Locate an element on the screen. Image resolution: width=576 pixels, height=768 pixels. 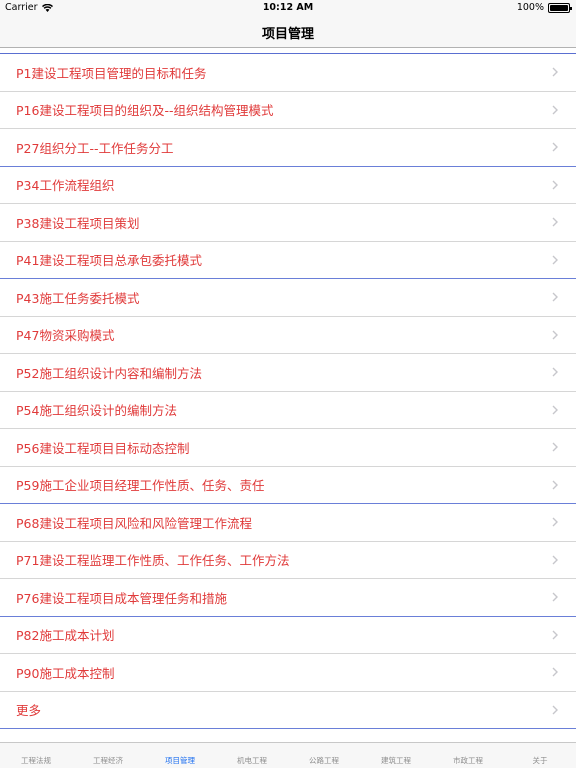
tab-item: 工程经济 is located at coordinates (108, 755).